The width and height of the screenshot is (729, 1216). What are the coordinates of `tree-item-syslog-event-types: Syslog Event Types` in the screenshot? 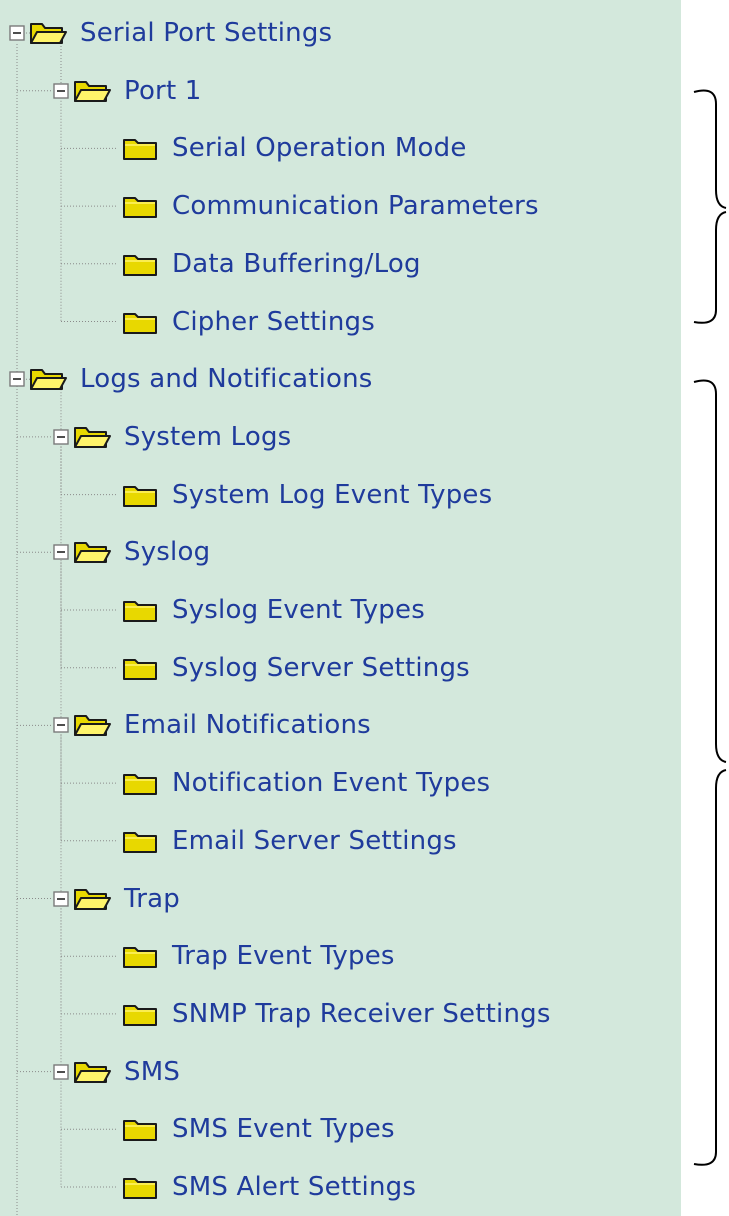 It's located at (262, 610).